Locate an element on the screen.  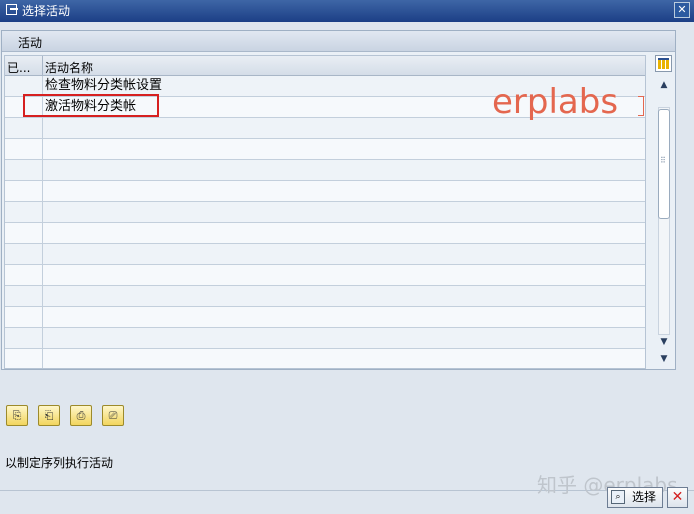
cancel-x-icon: ✕ is located at coordinates (677, 497).